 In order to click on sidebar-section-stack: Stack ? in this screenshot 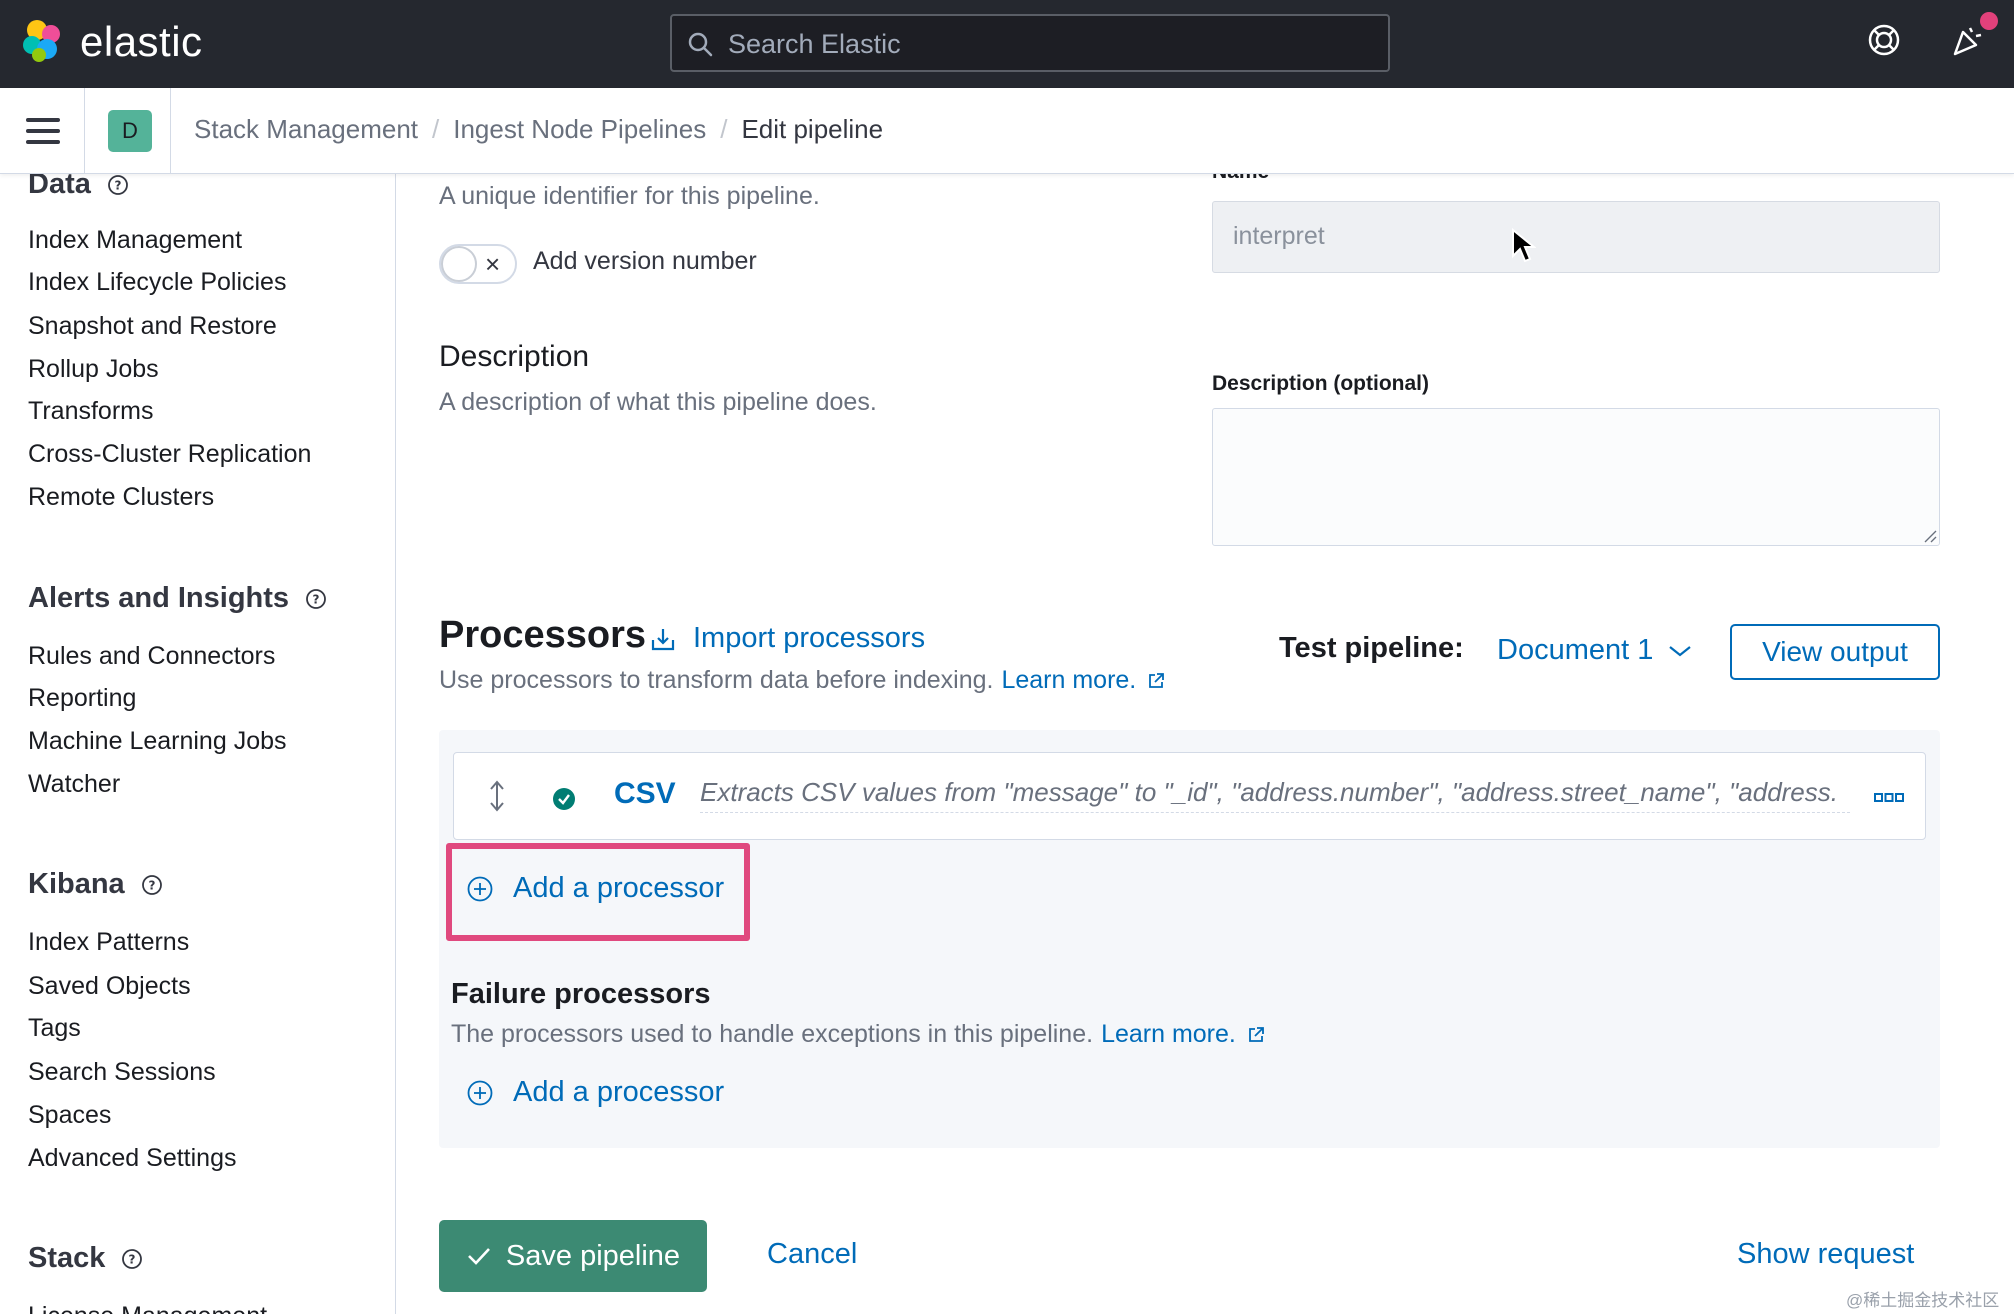, I will do `click(85, 1258)`.